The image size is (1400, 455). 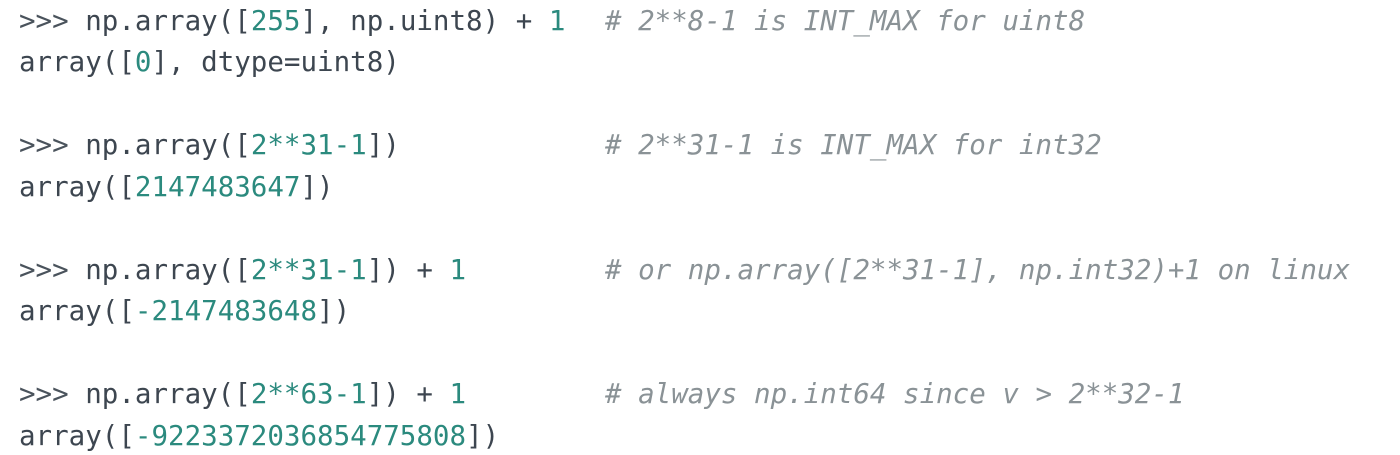 I want to click on numeric-literal: -9223372036854775808, so click(x=300, y=436).